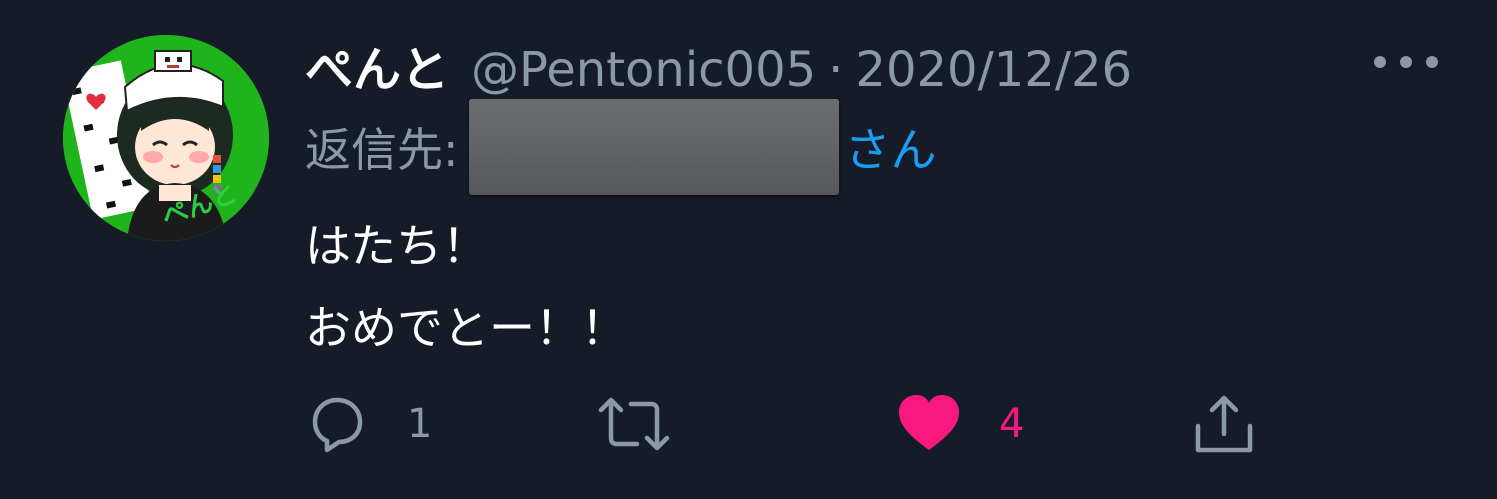  I want to click on heart-icon, so click(929, 422).